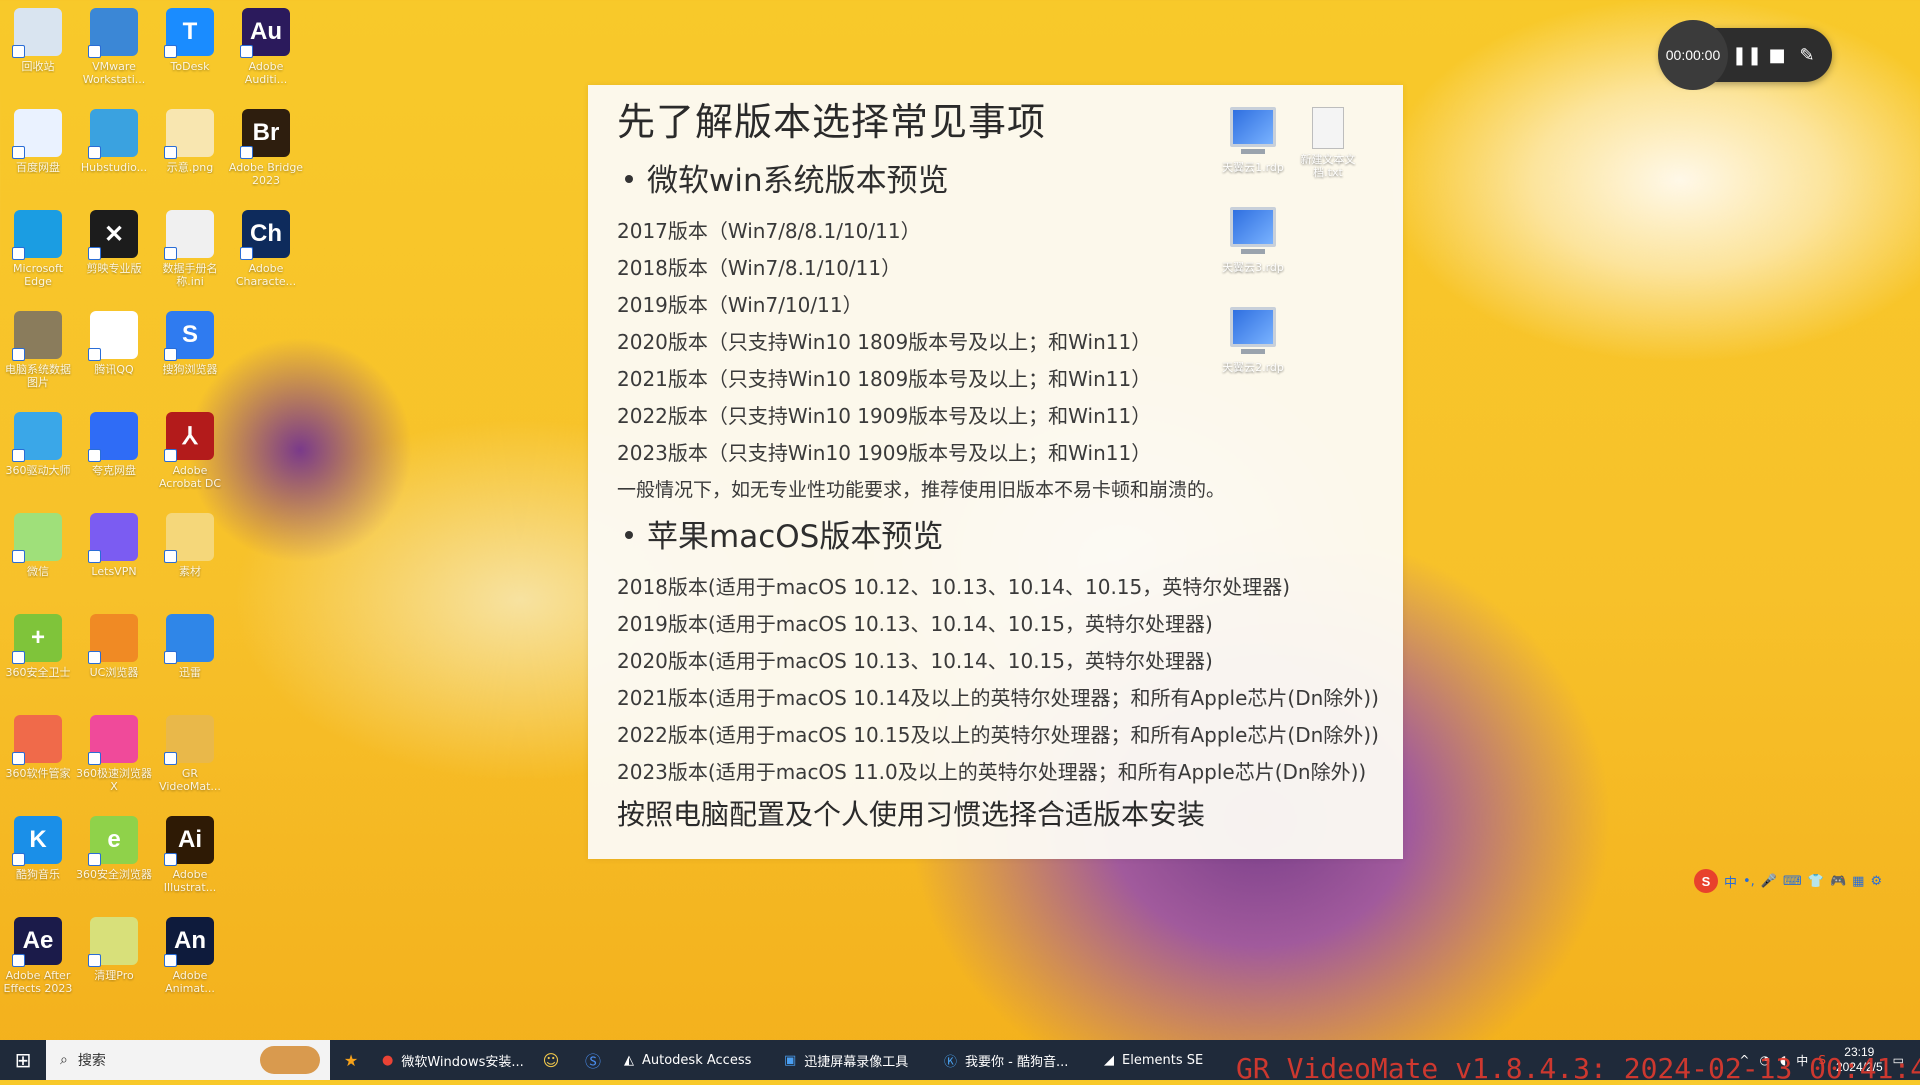  I want to click on desktop-icon: 迅雷, so click(190, 643).